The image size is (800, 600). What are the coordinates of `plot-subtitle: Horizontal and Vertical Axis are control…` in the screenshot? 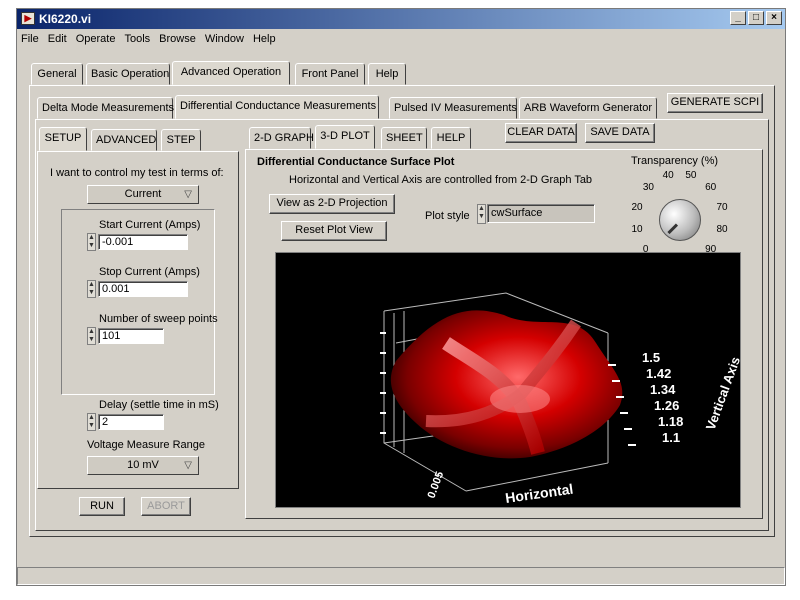 It's located at (441, 180).